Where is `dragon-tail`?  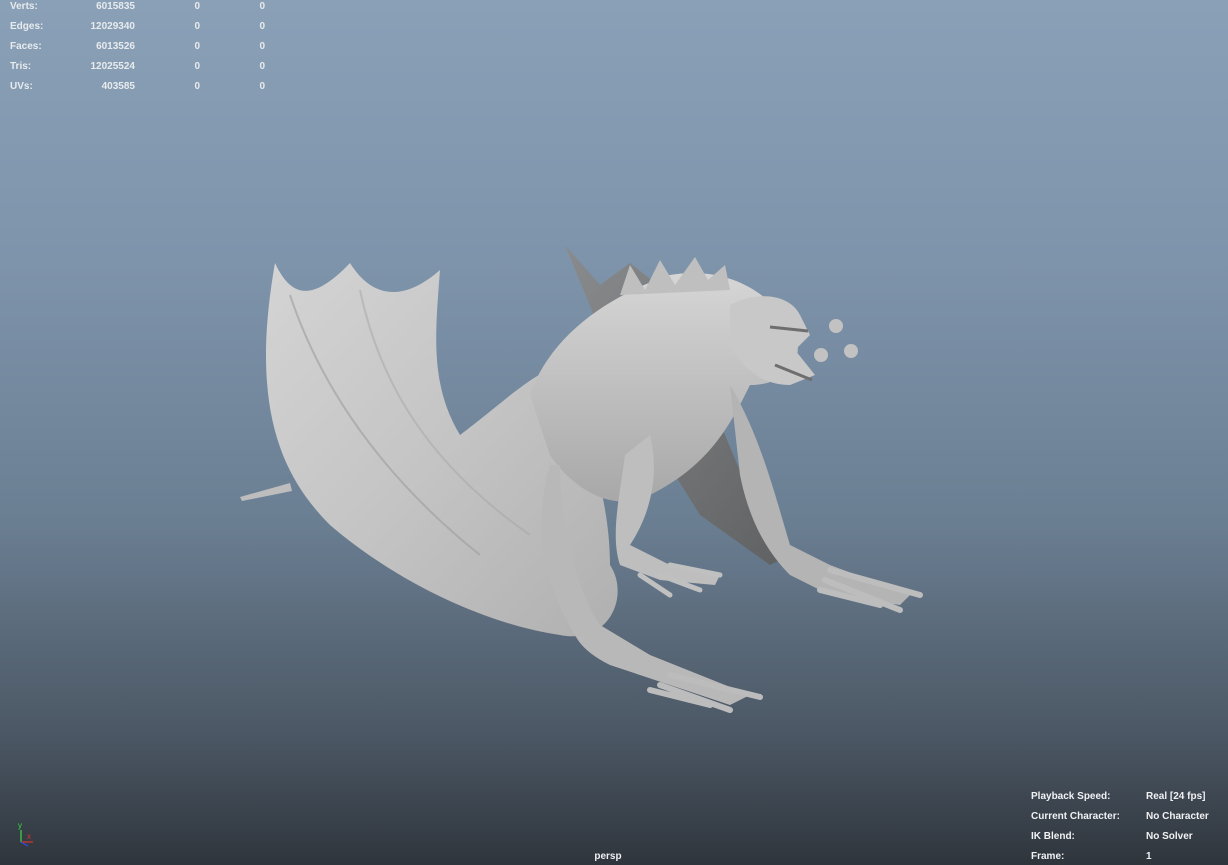 dragon-tail is located at coordinates (266, 492).